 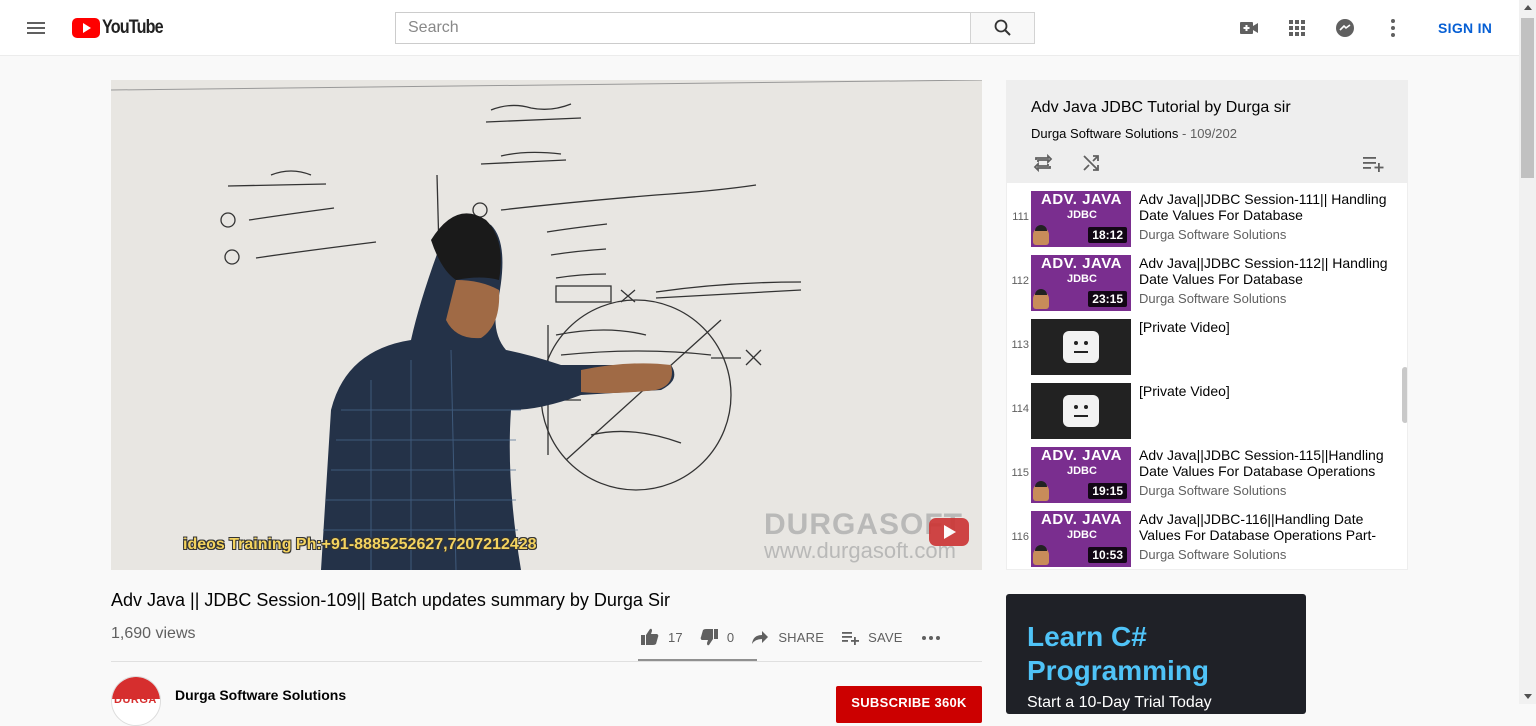 I want to click on scroll-down-arrow-icon, so click(x=1528, y=696).